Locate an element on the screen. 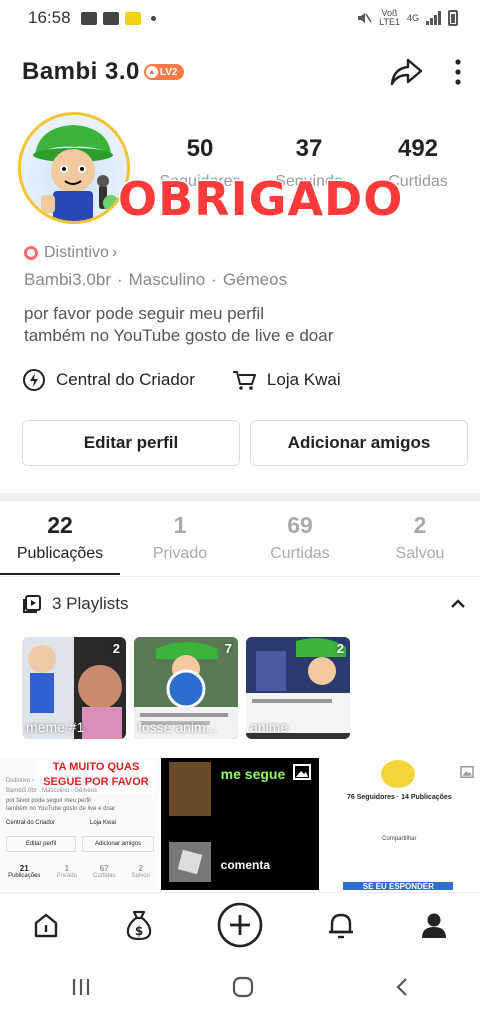 The image size is (480, 1014). tab-publications: 22 Publicações is located at coordinates (60, 543).